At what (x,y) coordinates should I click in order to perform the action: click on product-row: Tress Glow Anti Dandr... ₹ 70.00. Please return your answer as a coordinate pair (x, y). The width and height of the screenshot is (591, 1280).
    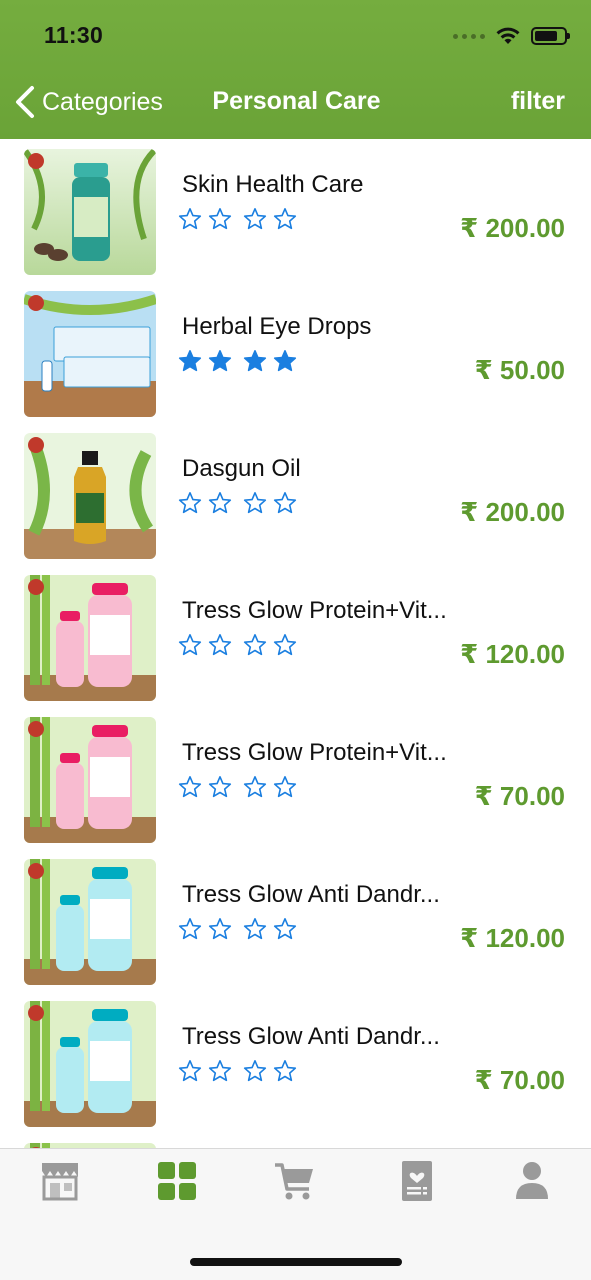
    Looking at the image, I should click on (295, 1062).